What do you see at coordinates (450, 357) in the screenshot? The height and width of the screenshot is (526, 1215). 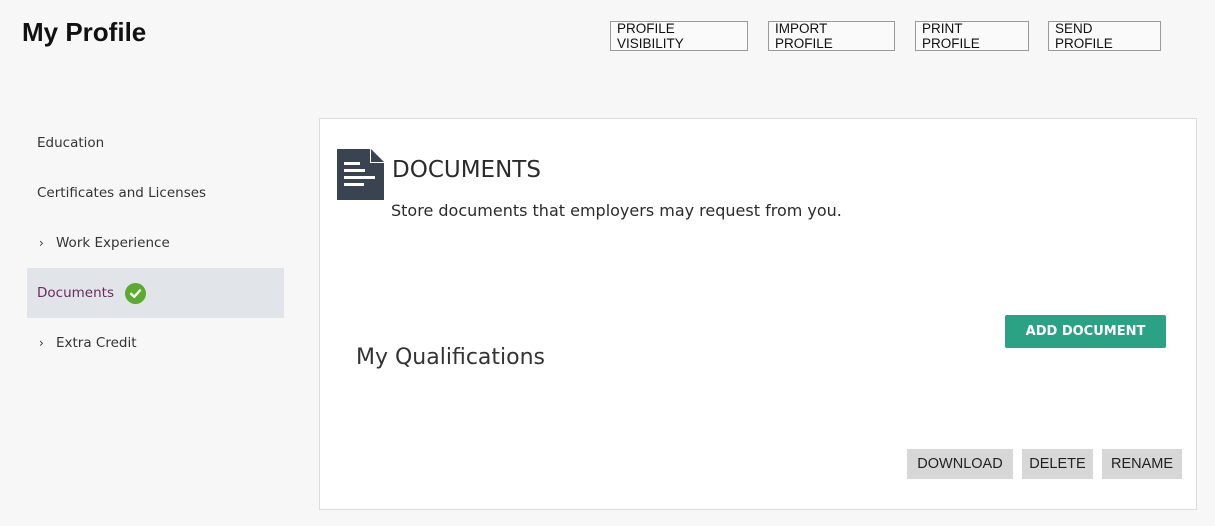 I see `qualifications-heading: My Qualifications` at bounding box center [450, 357].